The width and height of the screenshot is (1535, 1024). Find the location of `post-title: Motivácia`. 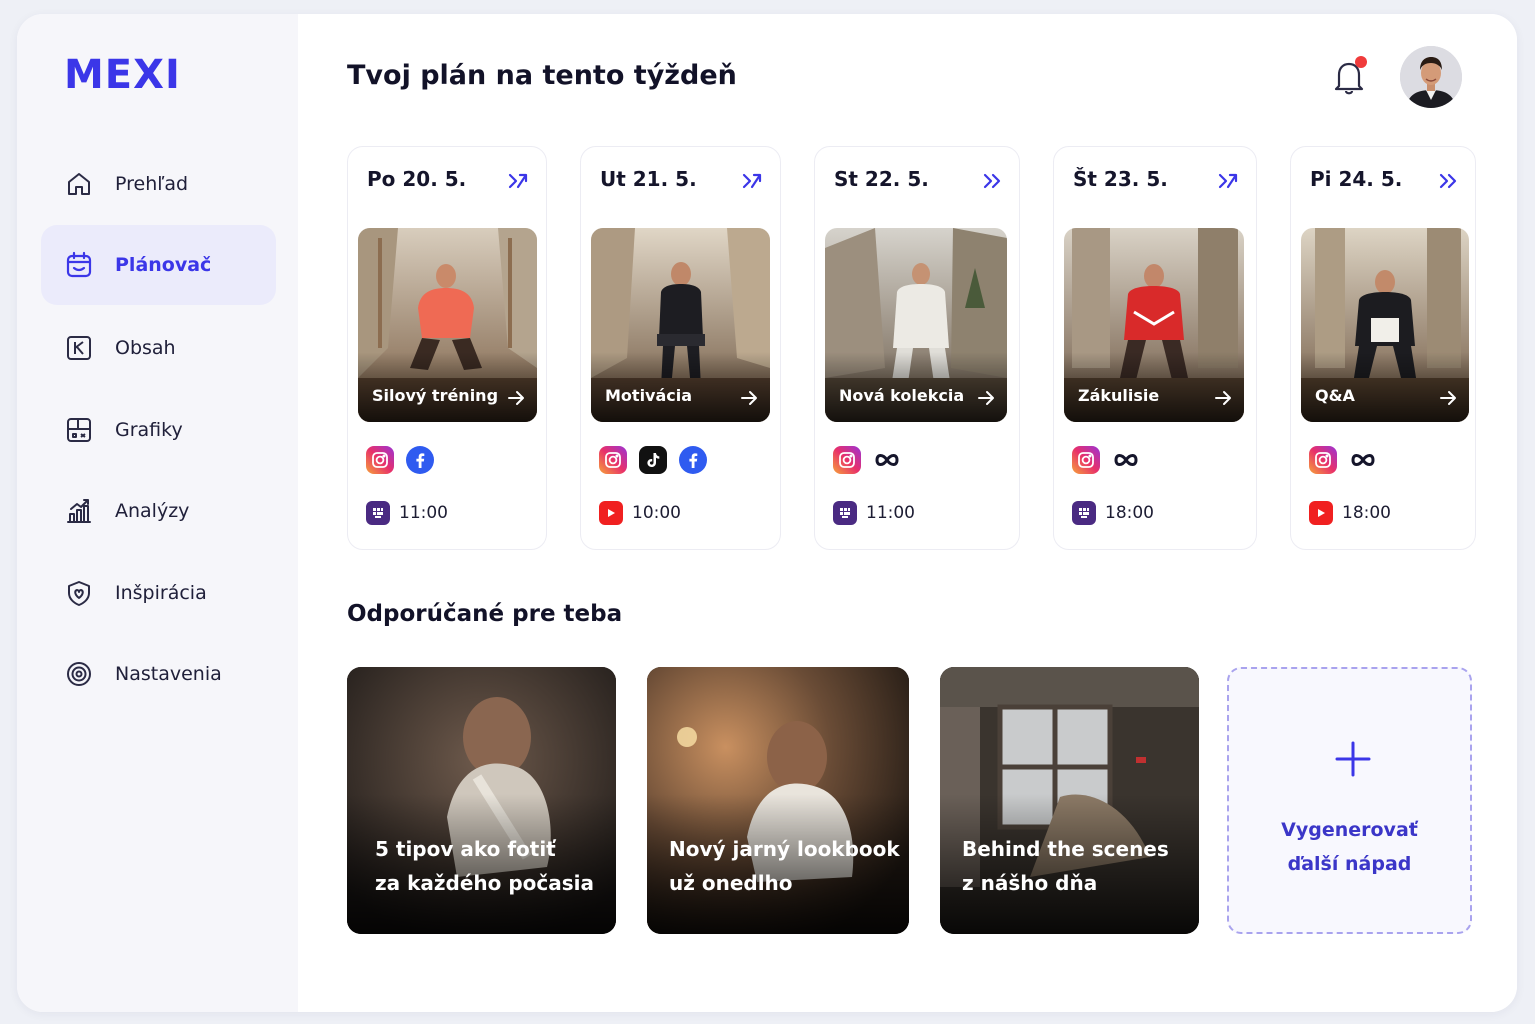

post-title: Motivácia is located at coordinates (649, 395).